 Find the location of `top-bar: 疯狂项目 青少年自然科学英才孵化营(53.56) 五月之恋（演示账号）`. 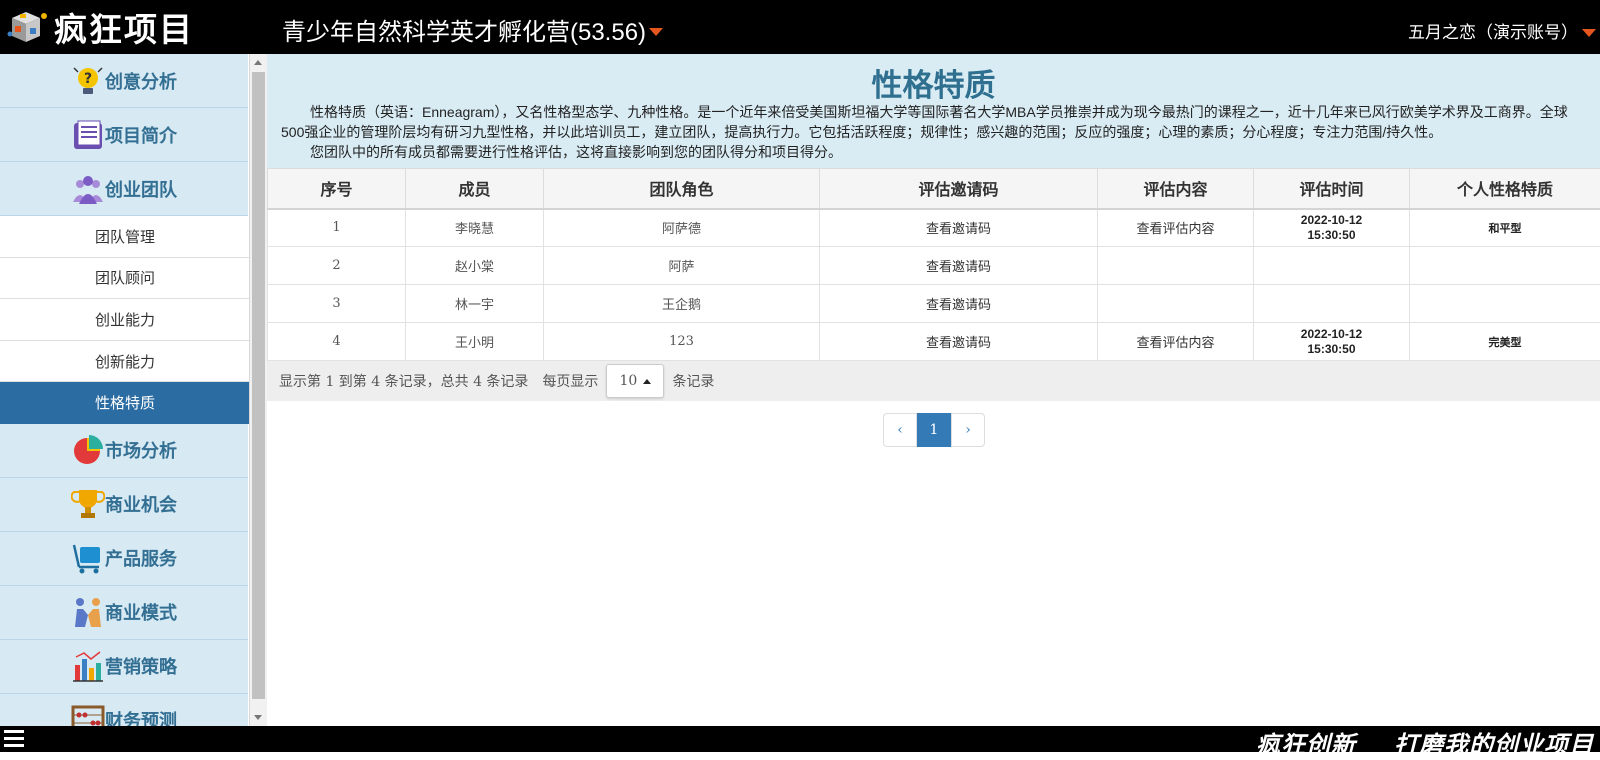

top-bar: 疯狂项目 青少年自然科学英才孵化营(53.56) 五月之恋（演示账号） is located at coordinates (800, 27).